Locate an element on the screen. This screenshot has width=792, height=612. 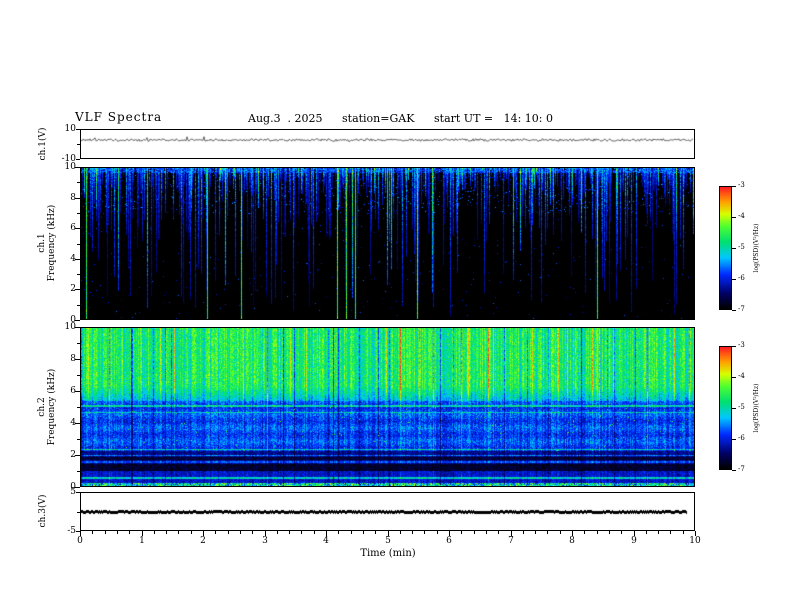
x-tick-label: 4 is located at coordinates (326, 541).